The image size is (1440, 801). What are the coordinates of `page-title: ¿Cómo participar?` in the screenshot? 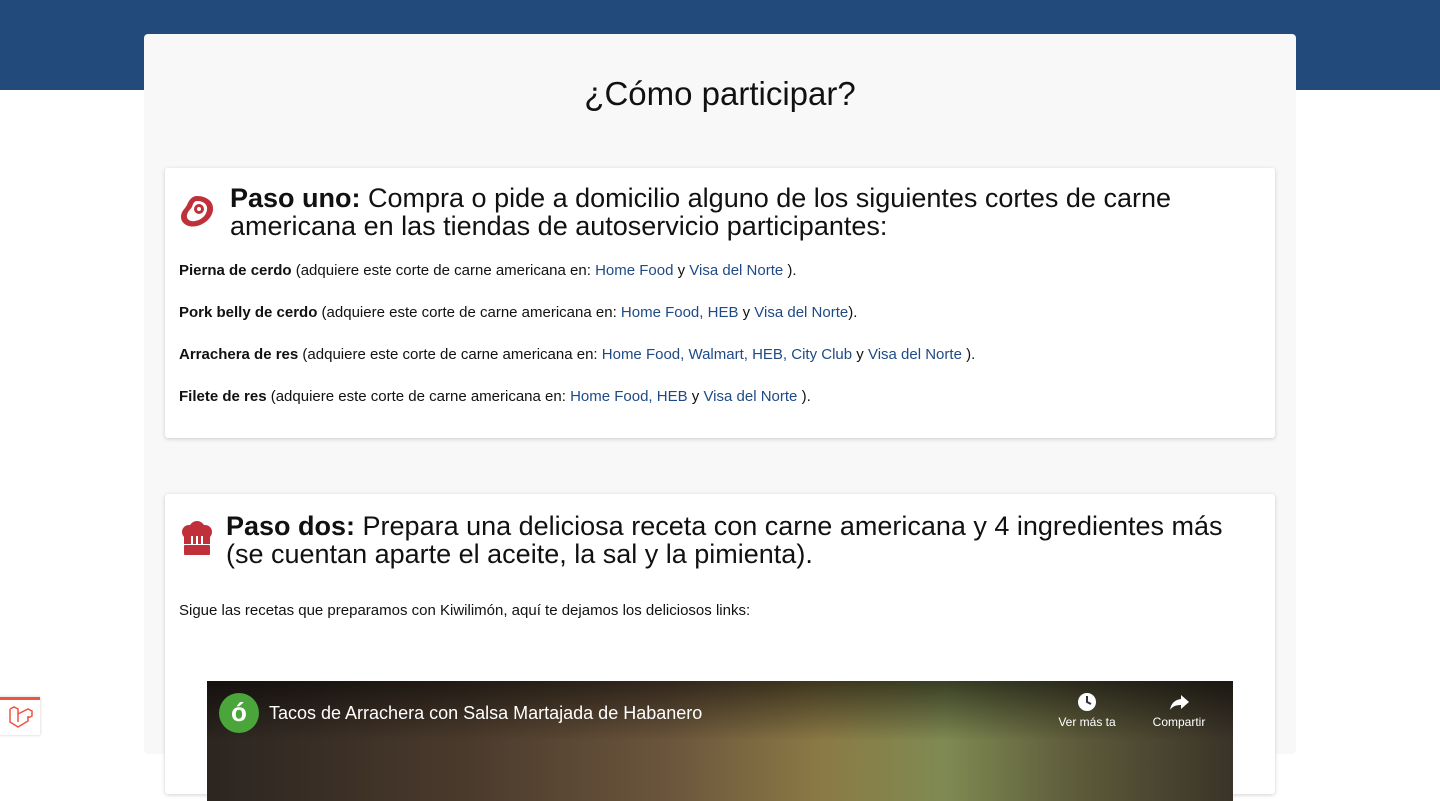 It's located at (720, 93).